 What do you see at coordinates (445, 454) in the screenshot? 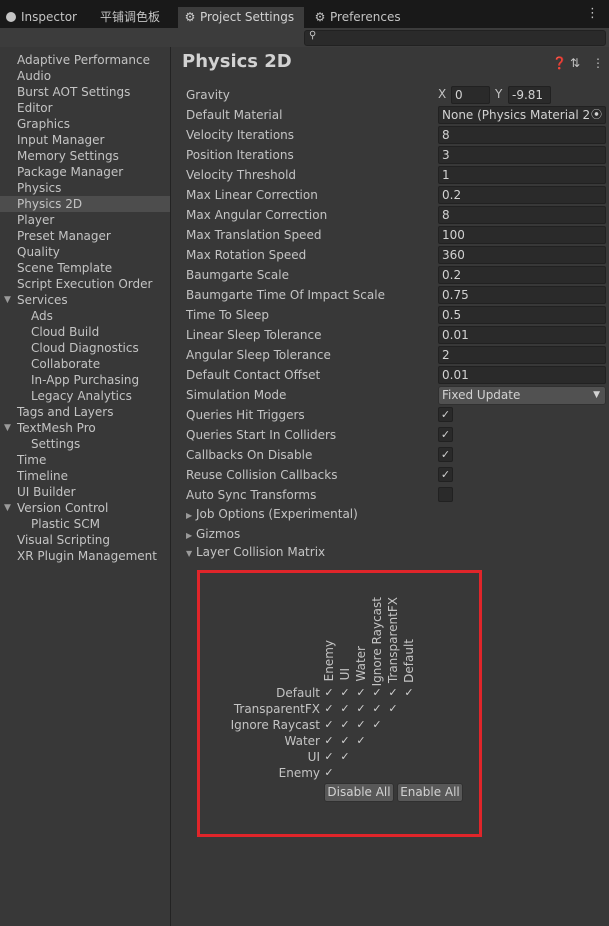
I see `callbacks-on-disable-checkbox: ✓` at bounding box center [445, 454].